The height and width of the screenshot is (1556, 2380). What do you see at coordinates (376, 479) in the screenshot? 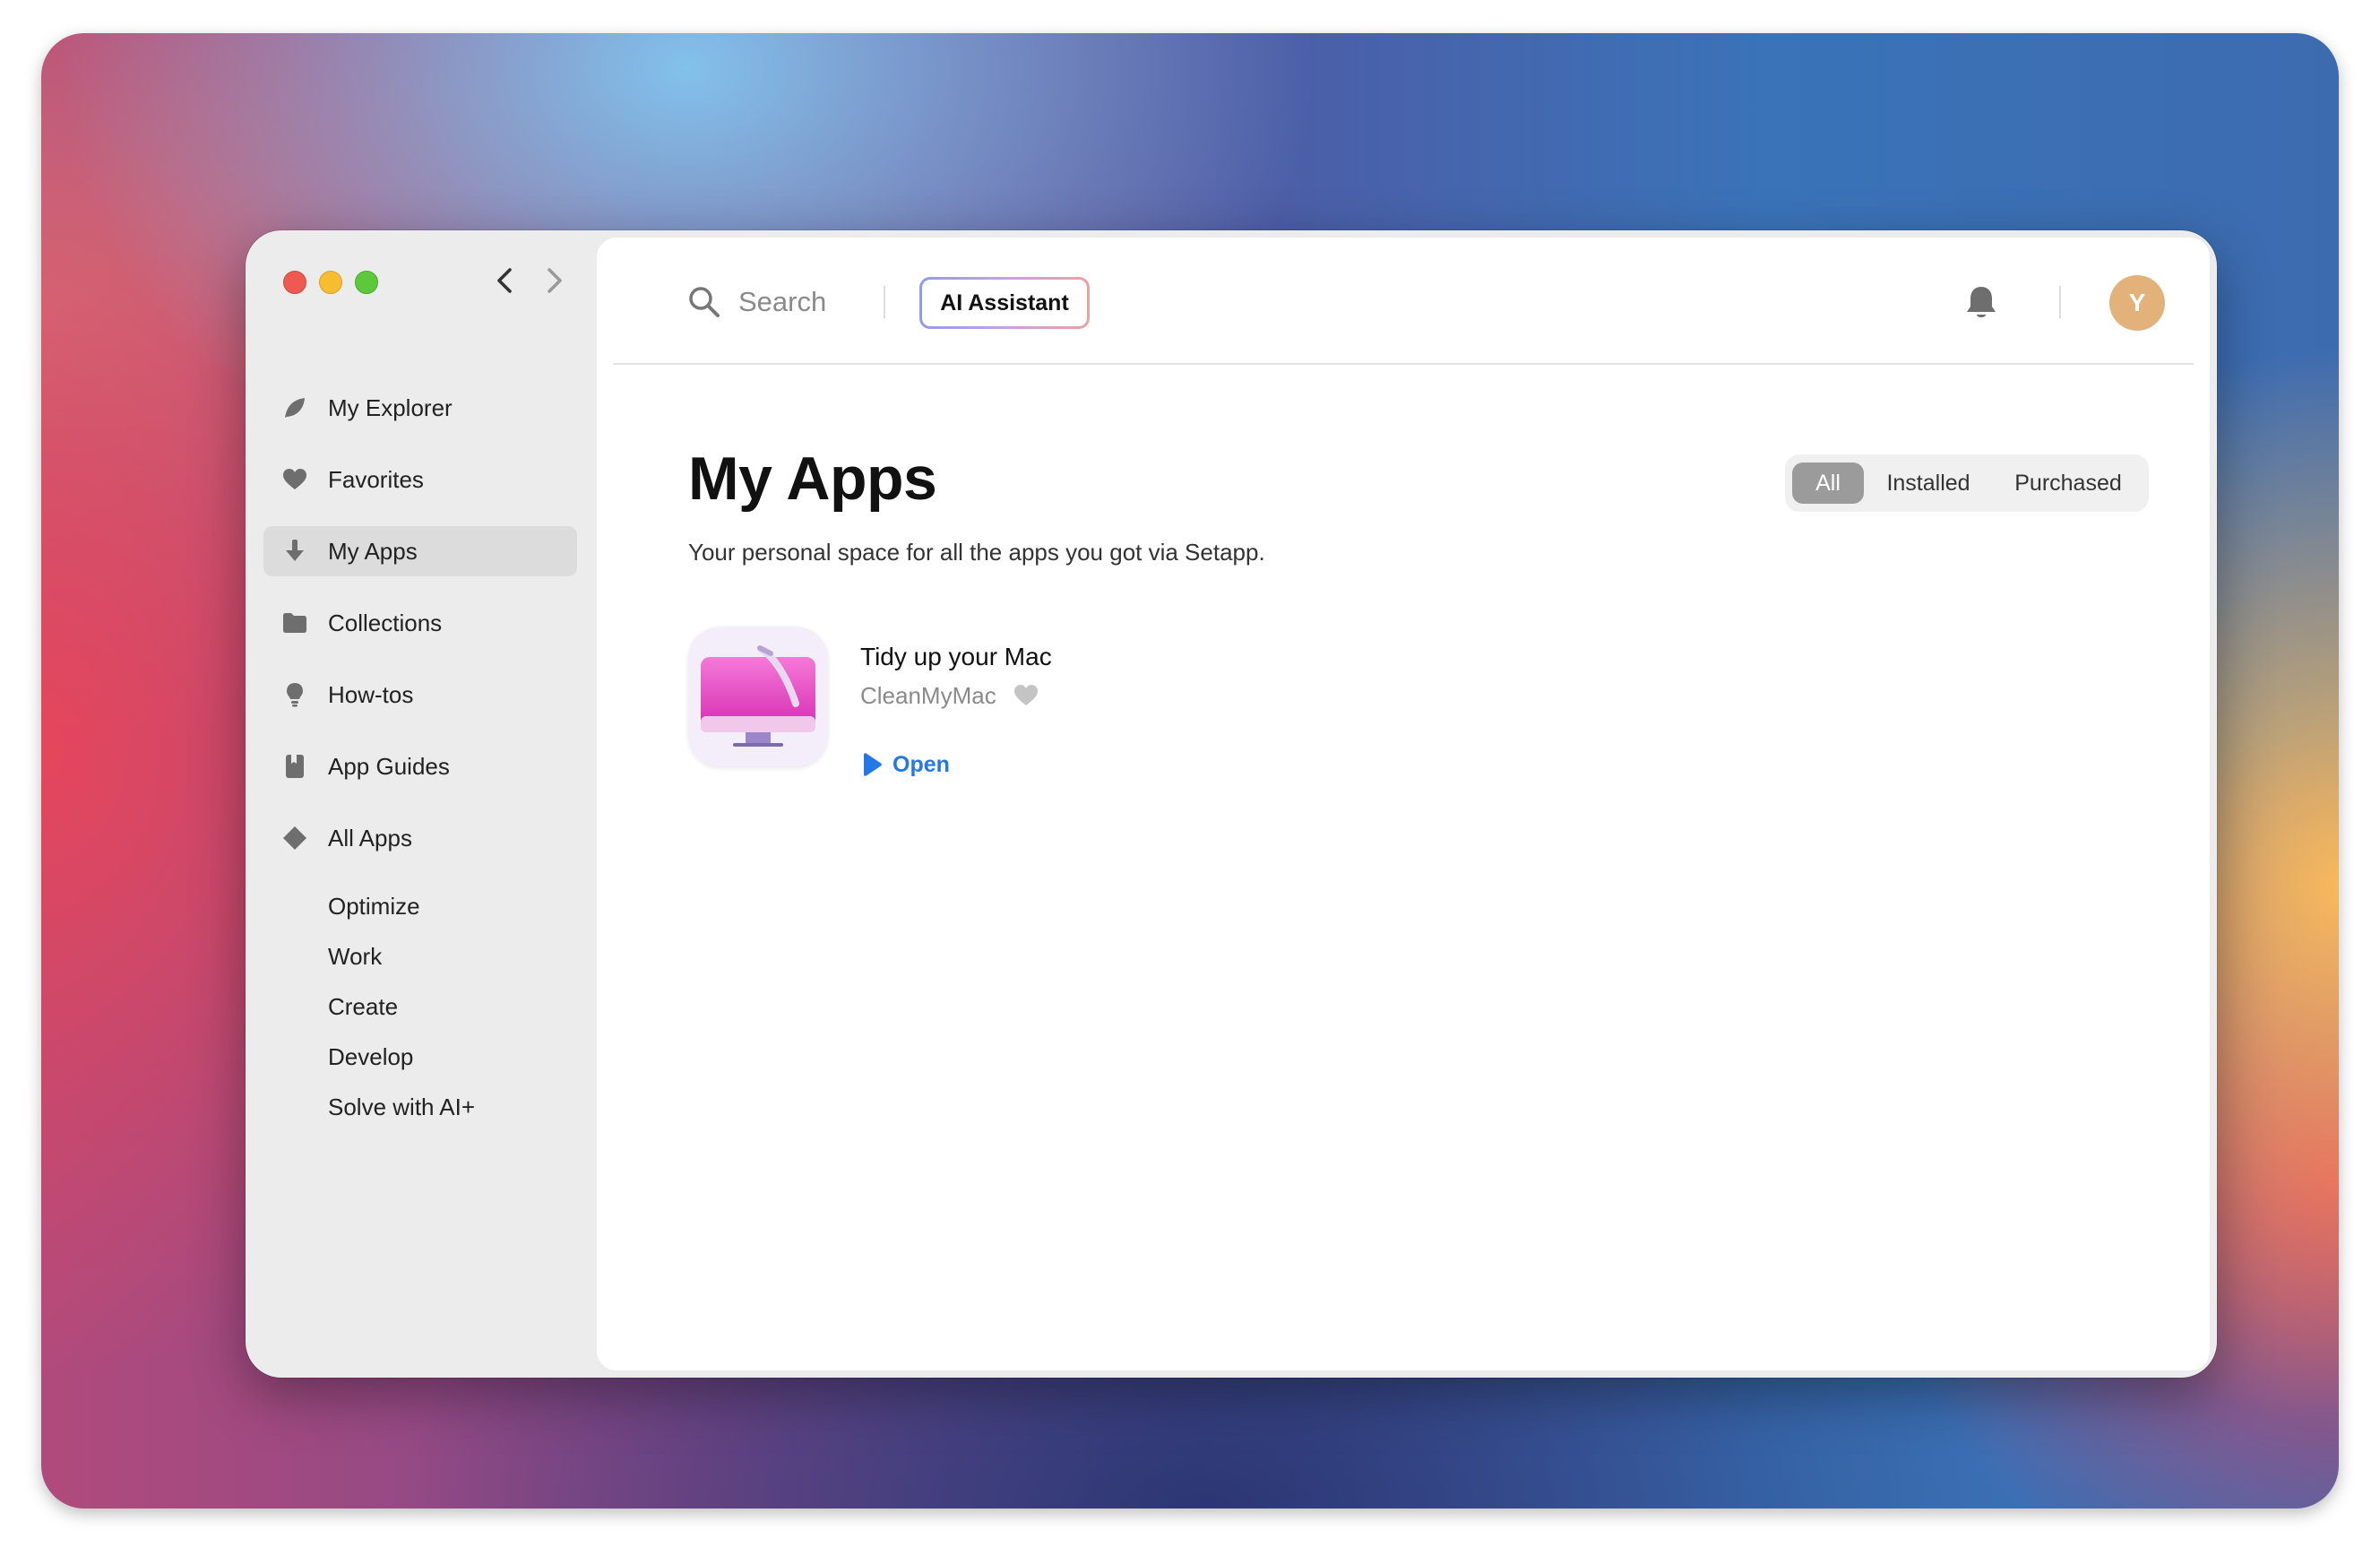
I see `sidebar-item-label: Favorites` at bounding box center [376, 479].